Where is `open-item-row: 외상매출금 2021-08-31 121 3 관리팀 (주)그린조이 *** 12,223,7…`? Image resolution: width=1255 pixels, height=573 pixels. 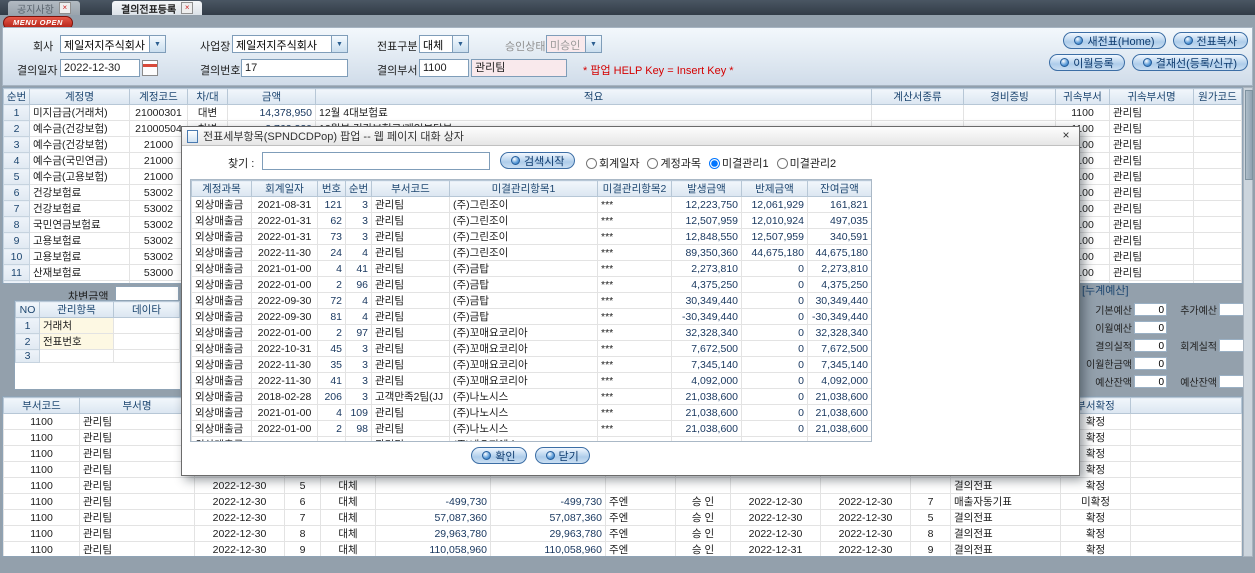
open-item-row: 외상매출금 2021-08-31 121 3 관리팀 (주)그린조이 *** 12,223,7… is located at coordinates (531, 204).